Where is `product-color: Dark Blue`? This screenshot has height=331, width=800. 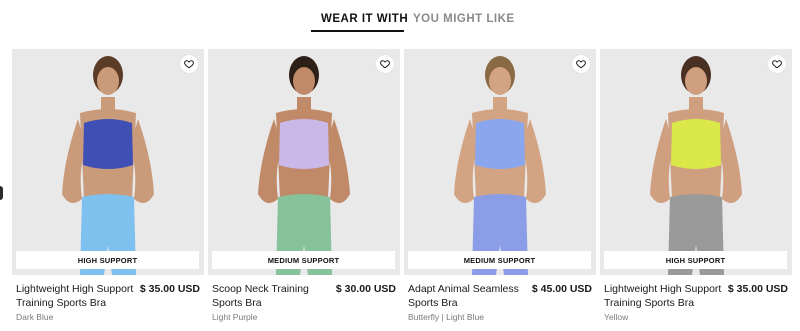
product-color: Dark Blue is located at coordinates (35, 317).